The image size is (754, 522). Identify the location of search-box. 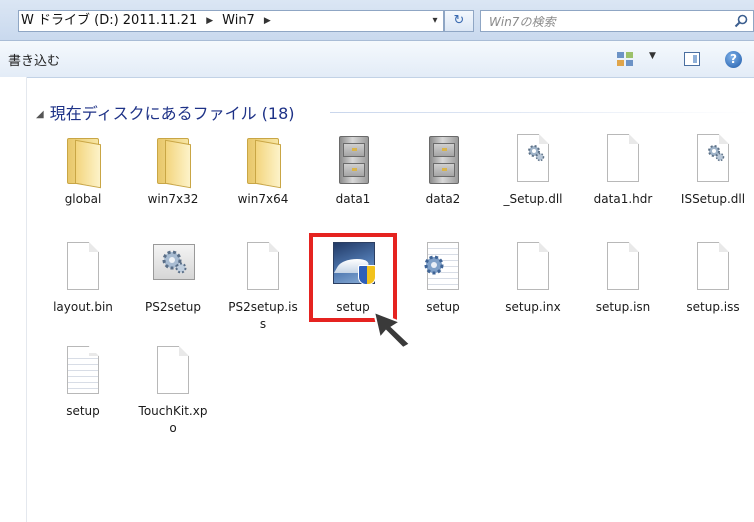
(617, 21).